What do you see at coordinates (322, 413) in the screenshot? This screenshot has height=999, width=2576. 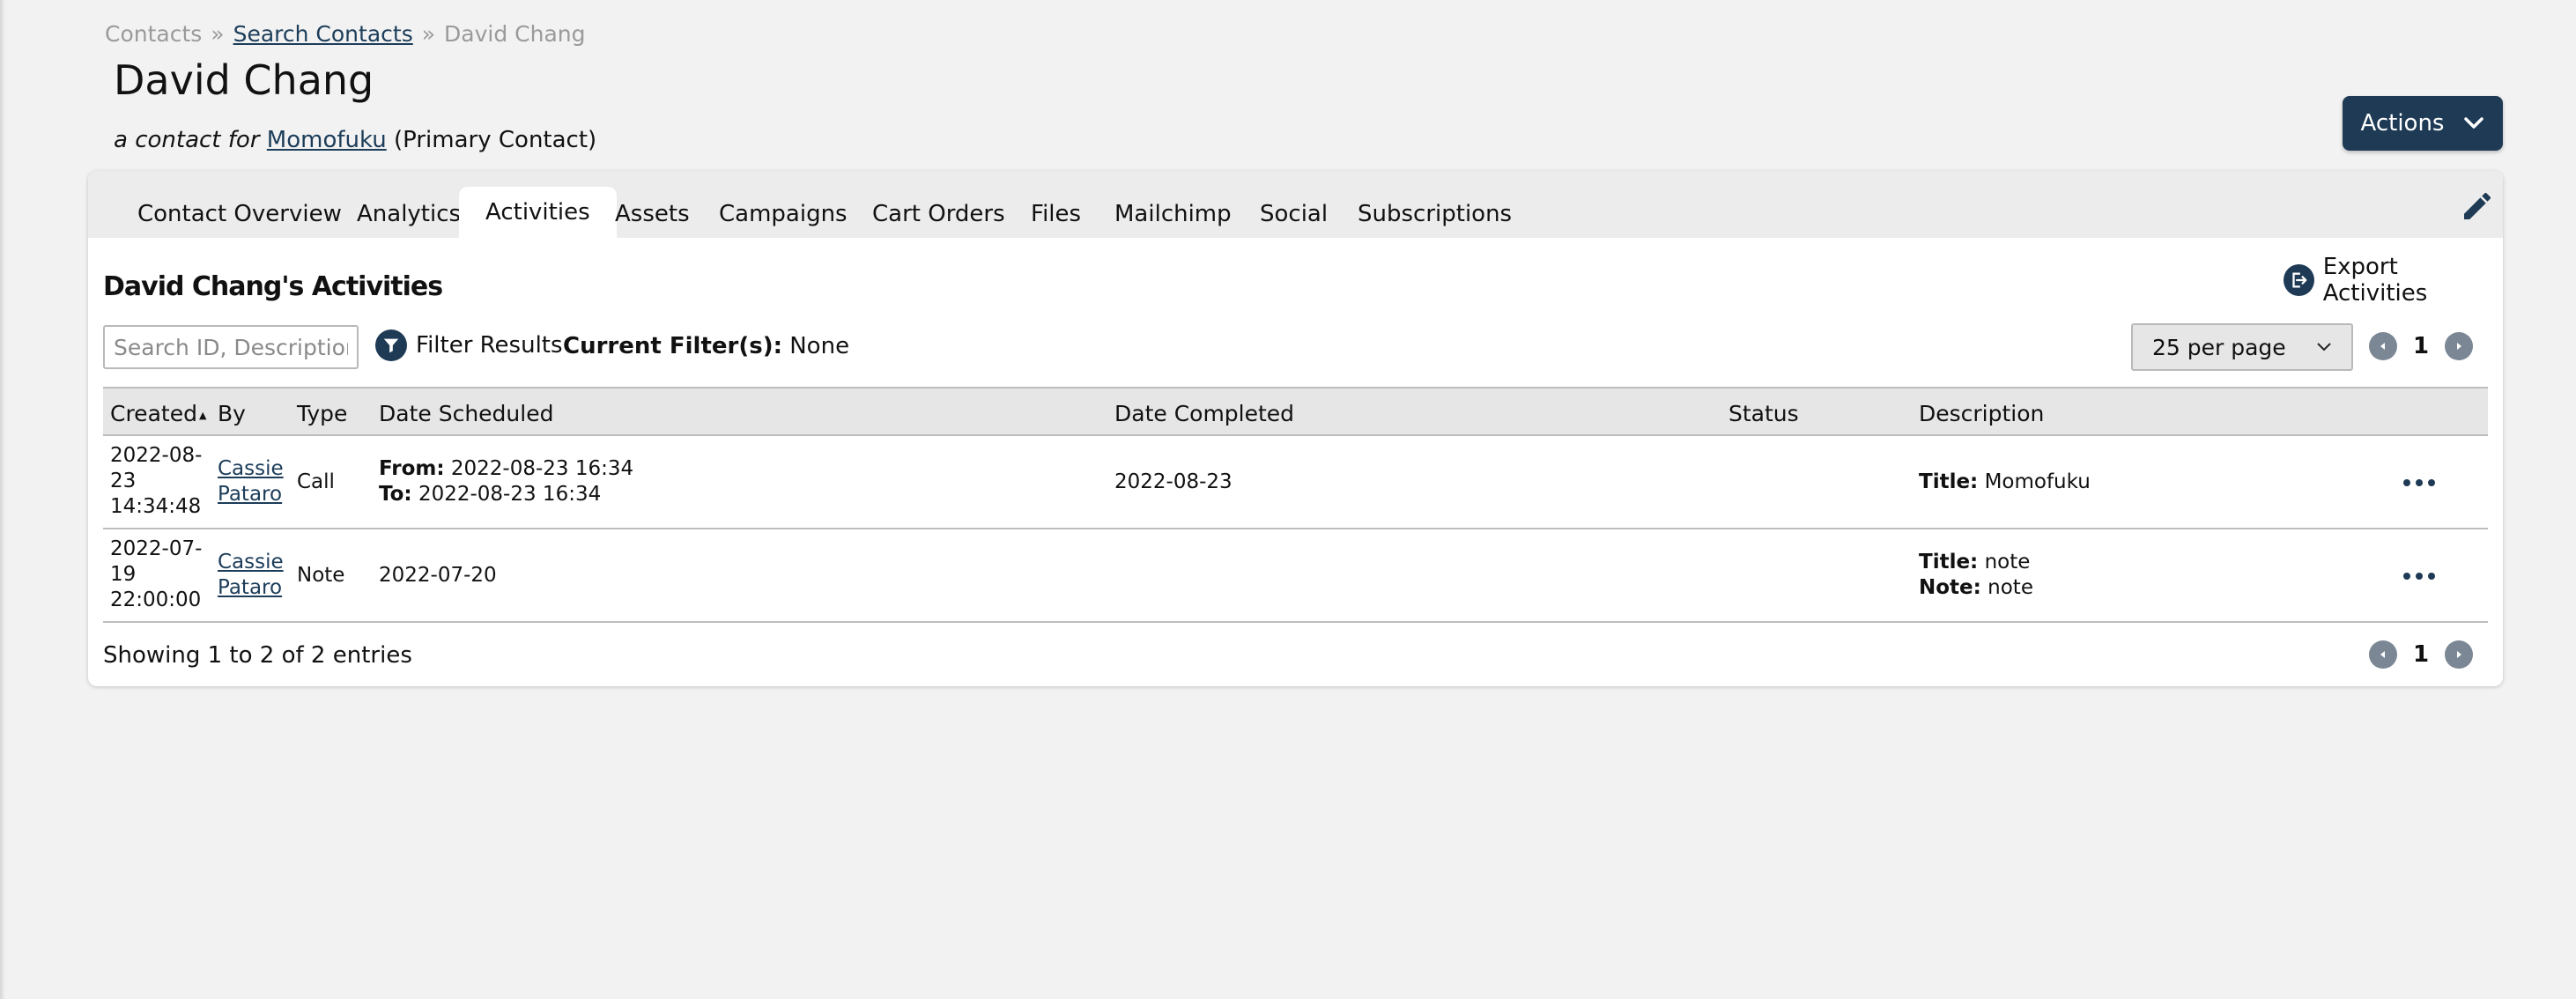 I see `column-header-type: Type` at bounding box center [322, 413].